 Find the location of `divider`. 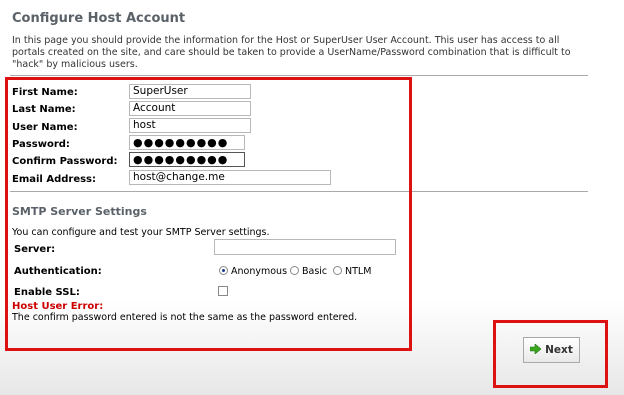

divider is located at coordinates (299, 75).